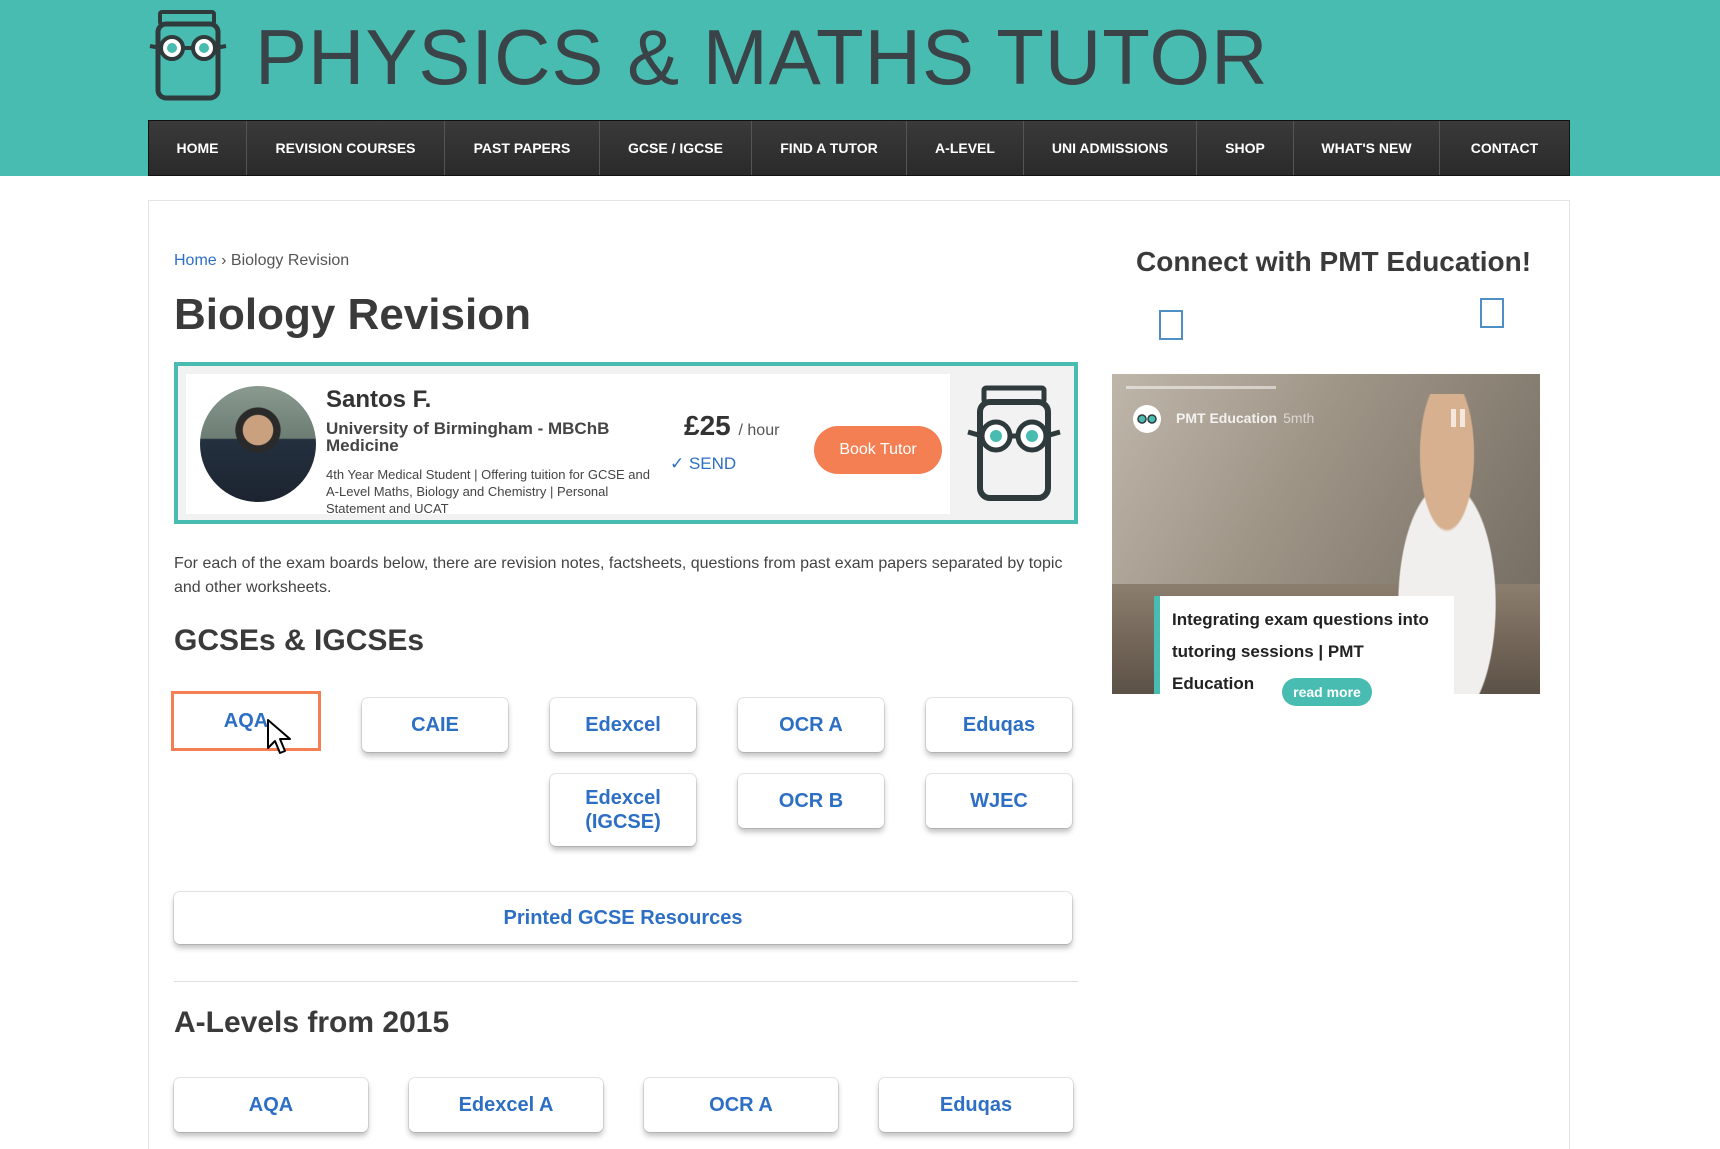 This screenshot has height=1149, width=1720. What do you see at coordinates (352, 314) in the screenshot?
I see `page-title: Biology Revision` at bounding box center [352, 314].